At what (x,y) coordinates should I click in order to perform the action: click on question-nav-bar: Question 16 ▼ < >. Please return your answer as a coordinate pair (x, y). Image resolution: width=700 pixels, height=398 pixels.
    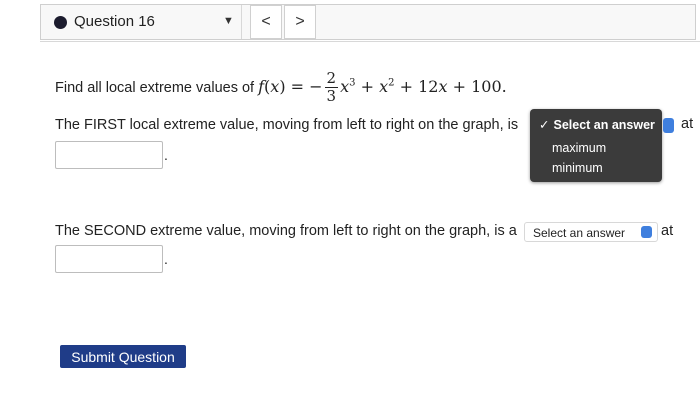
    Looking at the image, I should click on (368, 22).